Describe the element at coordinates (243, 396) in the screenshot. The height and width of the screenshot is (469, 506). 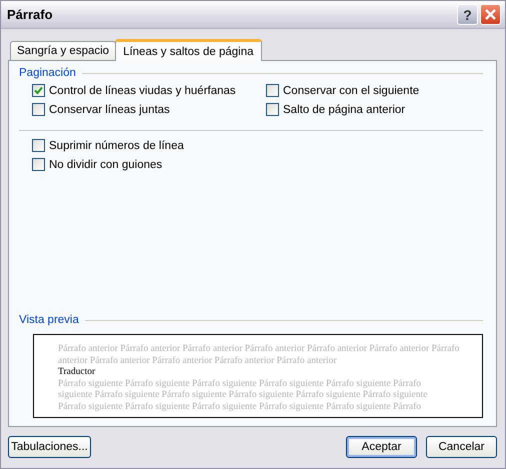
I see `preview-text: siguiente Párrafo siguiente Párrafo siguiente Párrafo siguiente Párrafo siguiente Párrafo siguiente` at that location.